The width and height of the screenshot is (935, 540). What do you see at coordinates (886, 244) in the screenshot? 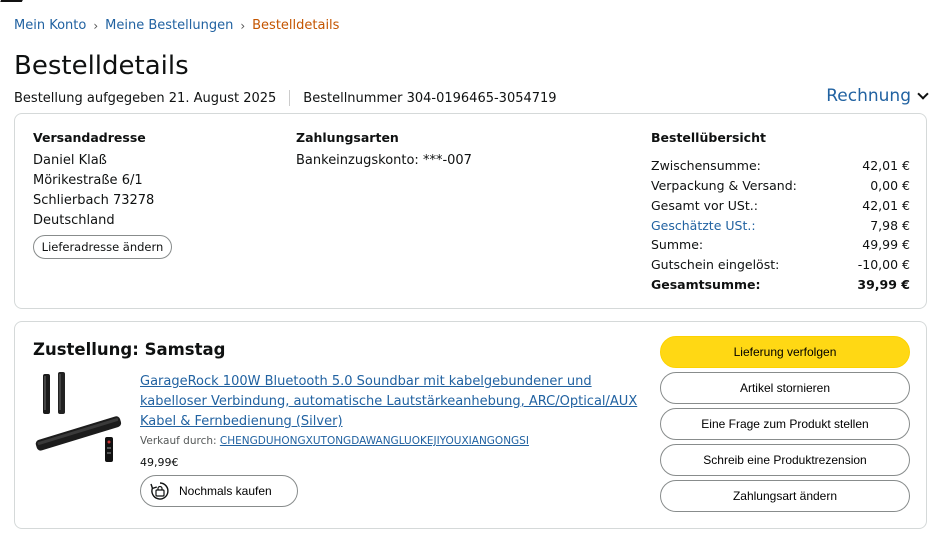
I see `summary-value: 49,99 €` at bounding box center [886, 244].